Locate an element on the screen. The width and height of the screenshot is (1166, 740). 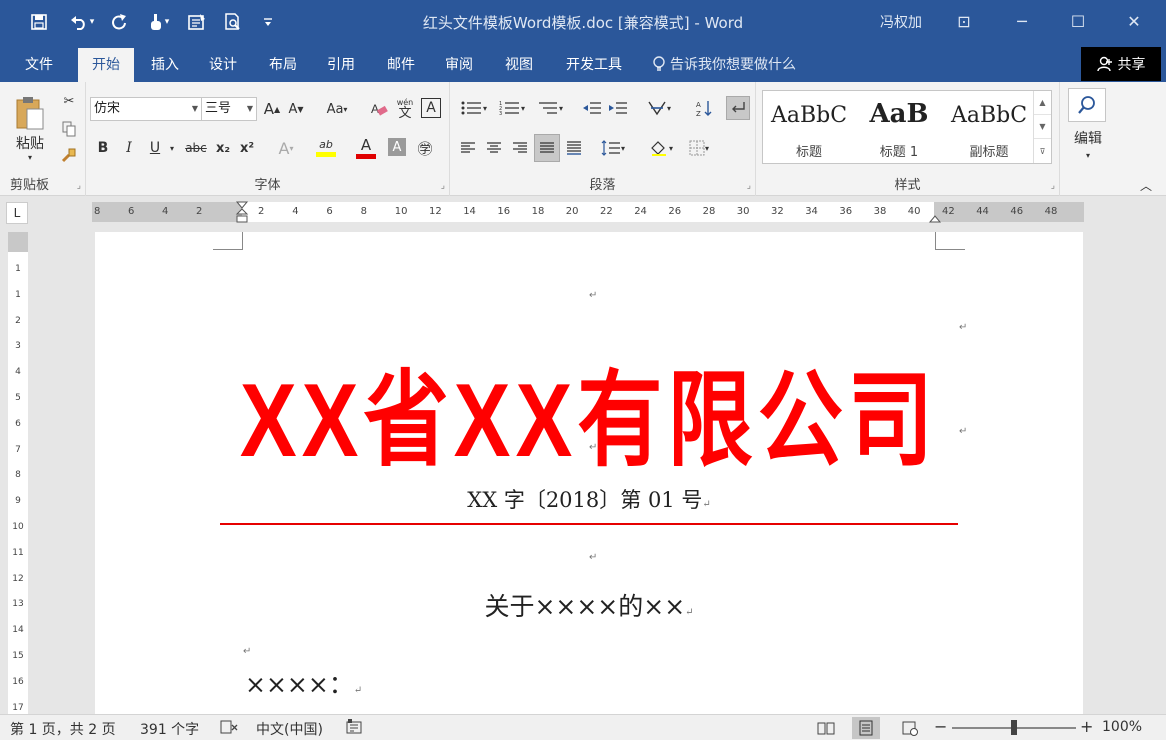
redo-icon is located at coordinates (119, 22).